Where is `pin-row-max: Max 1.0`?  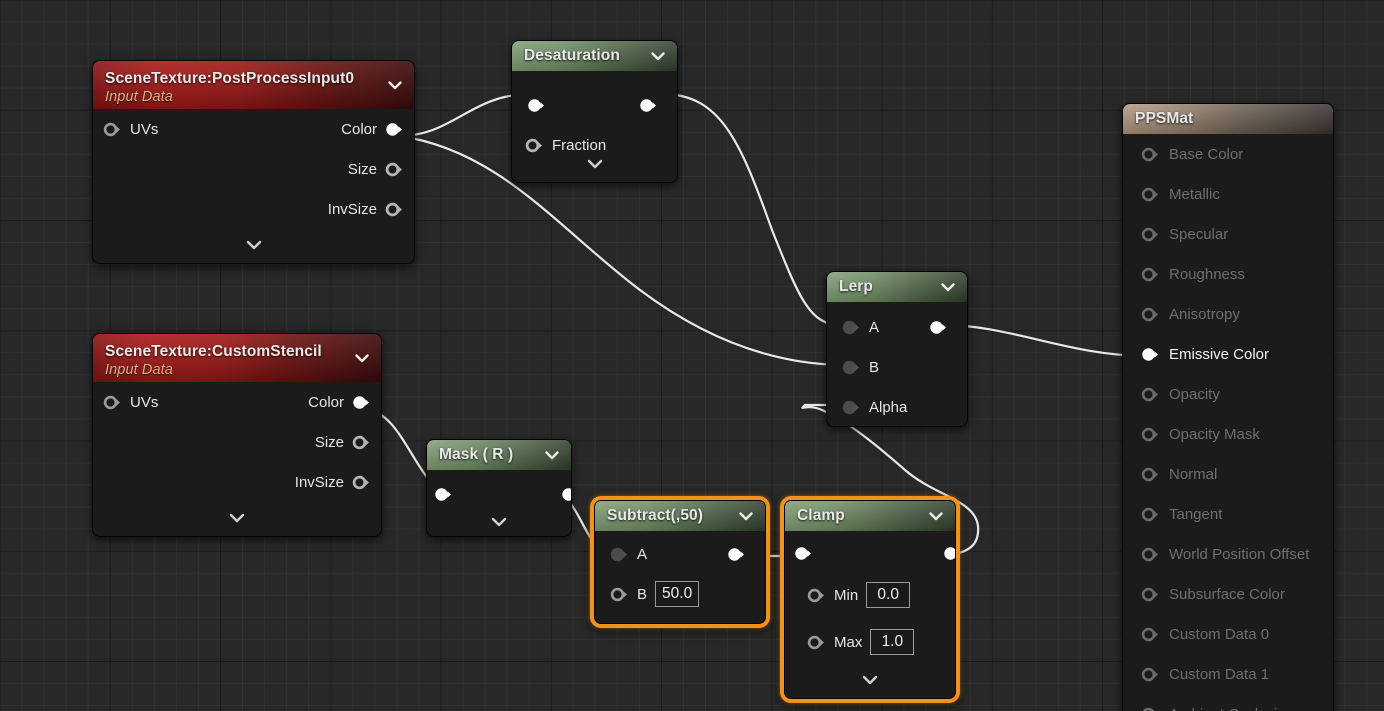
pin-row-max: Max 1.0 is located at coordinates (860, 642).